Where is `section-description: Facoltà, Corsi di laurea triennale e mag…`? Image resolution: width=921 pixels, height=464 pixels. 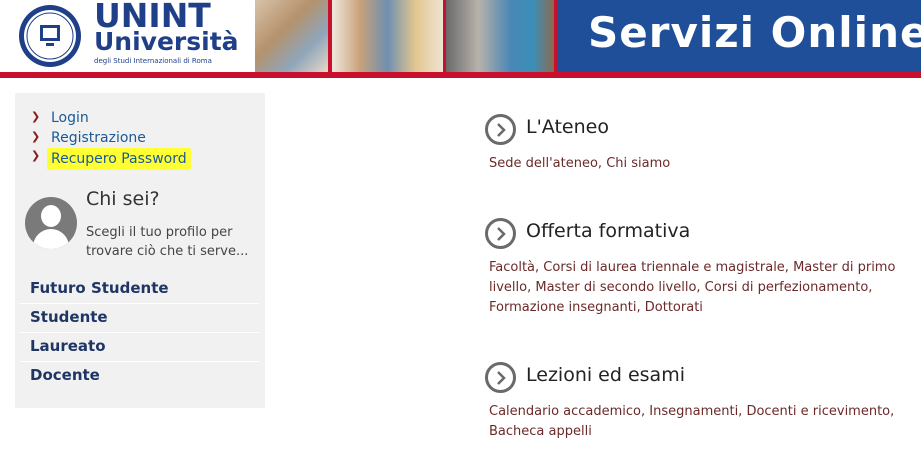
section-description: Facoltà, Corsi di laurea triennale e mag… is located at coordinates (692, 287).